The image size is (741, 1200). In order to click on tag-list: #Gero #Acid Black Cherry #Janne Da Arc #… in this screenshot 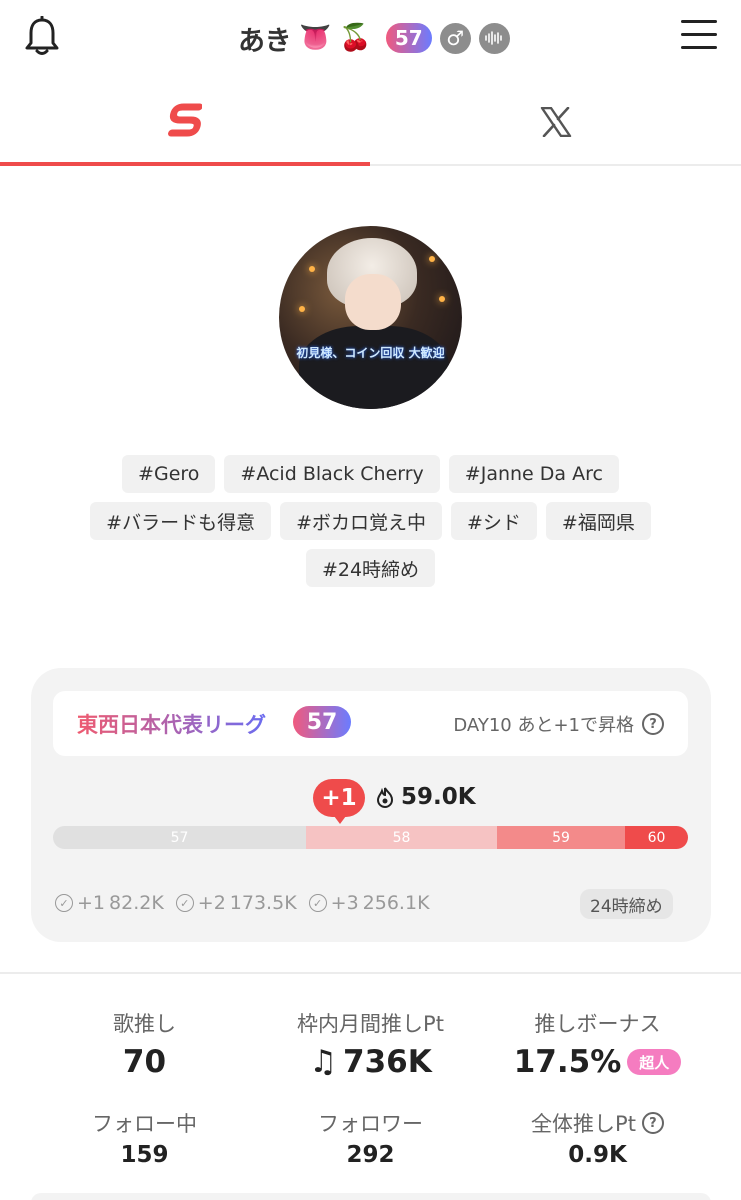, I will do `click(370, 525)`.